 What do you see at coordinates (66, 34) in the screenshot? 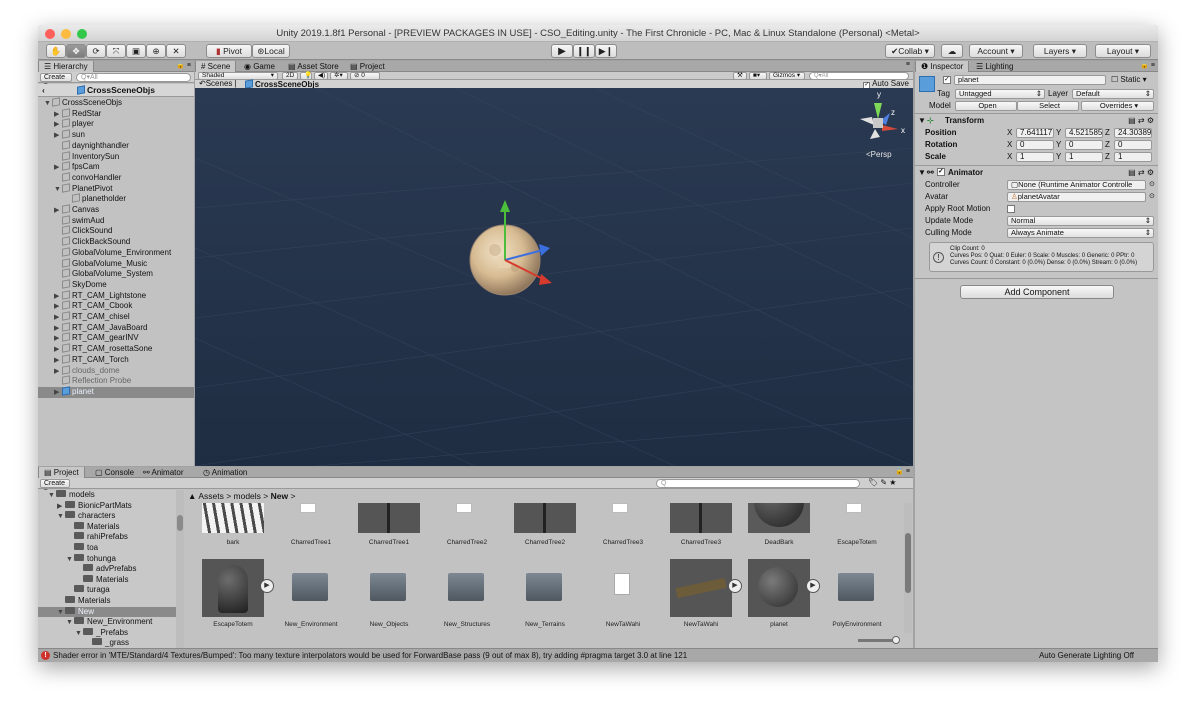
I see `minimize-window-button` at bounding box center [66, 34].